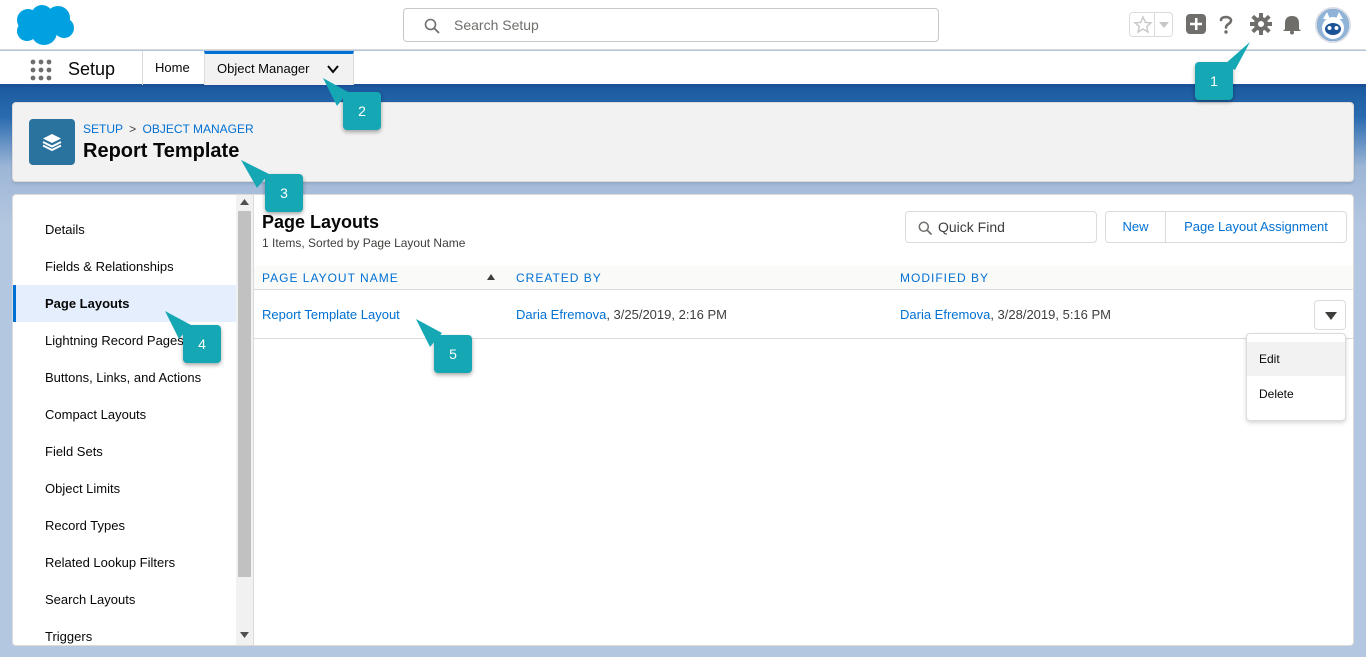 This screenshot has width=1366, height=657. What do you see at coordinates (364, 243) in the screenshot?
I see `section-subtitle: 1 Items, Sorted by Page Layout Name` at bounding box center [364, 243].